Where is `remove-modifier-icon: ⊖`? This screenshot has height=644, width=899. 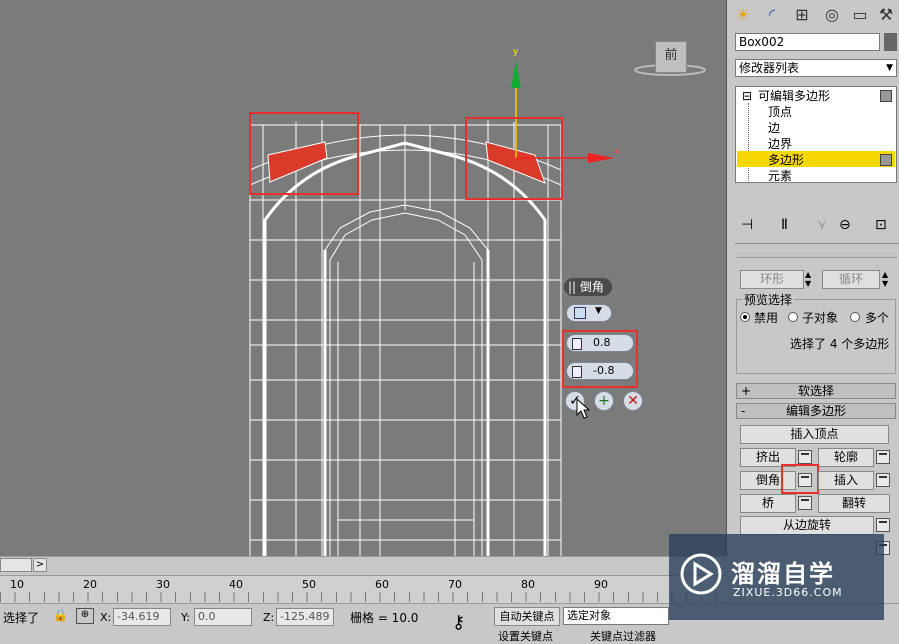 remove-modifier-icon: ⊖ is located at coordinates (845, 225).